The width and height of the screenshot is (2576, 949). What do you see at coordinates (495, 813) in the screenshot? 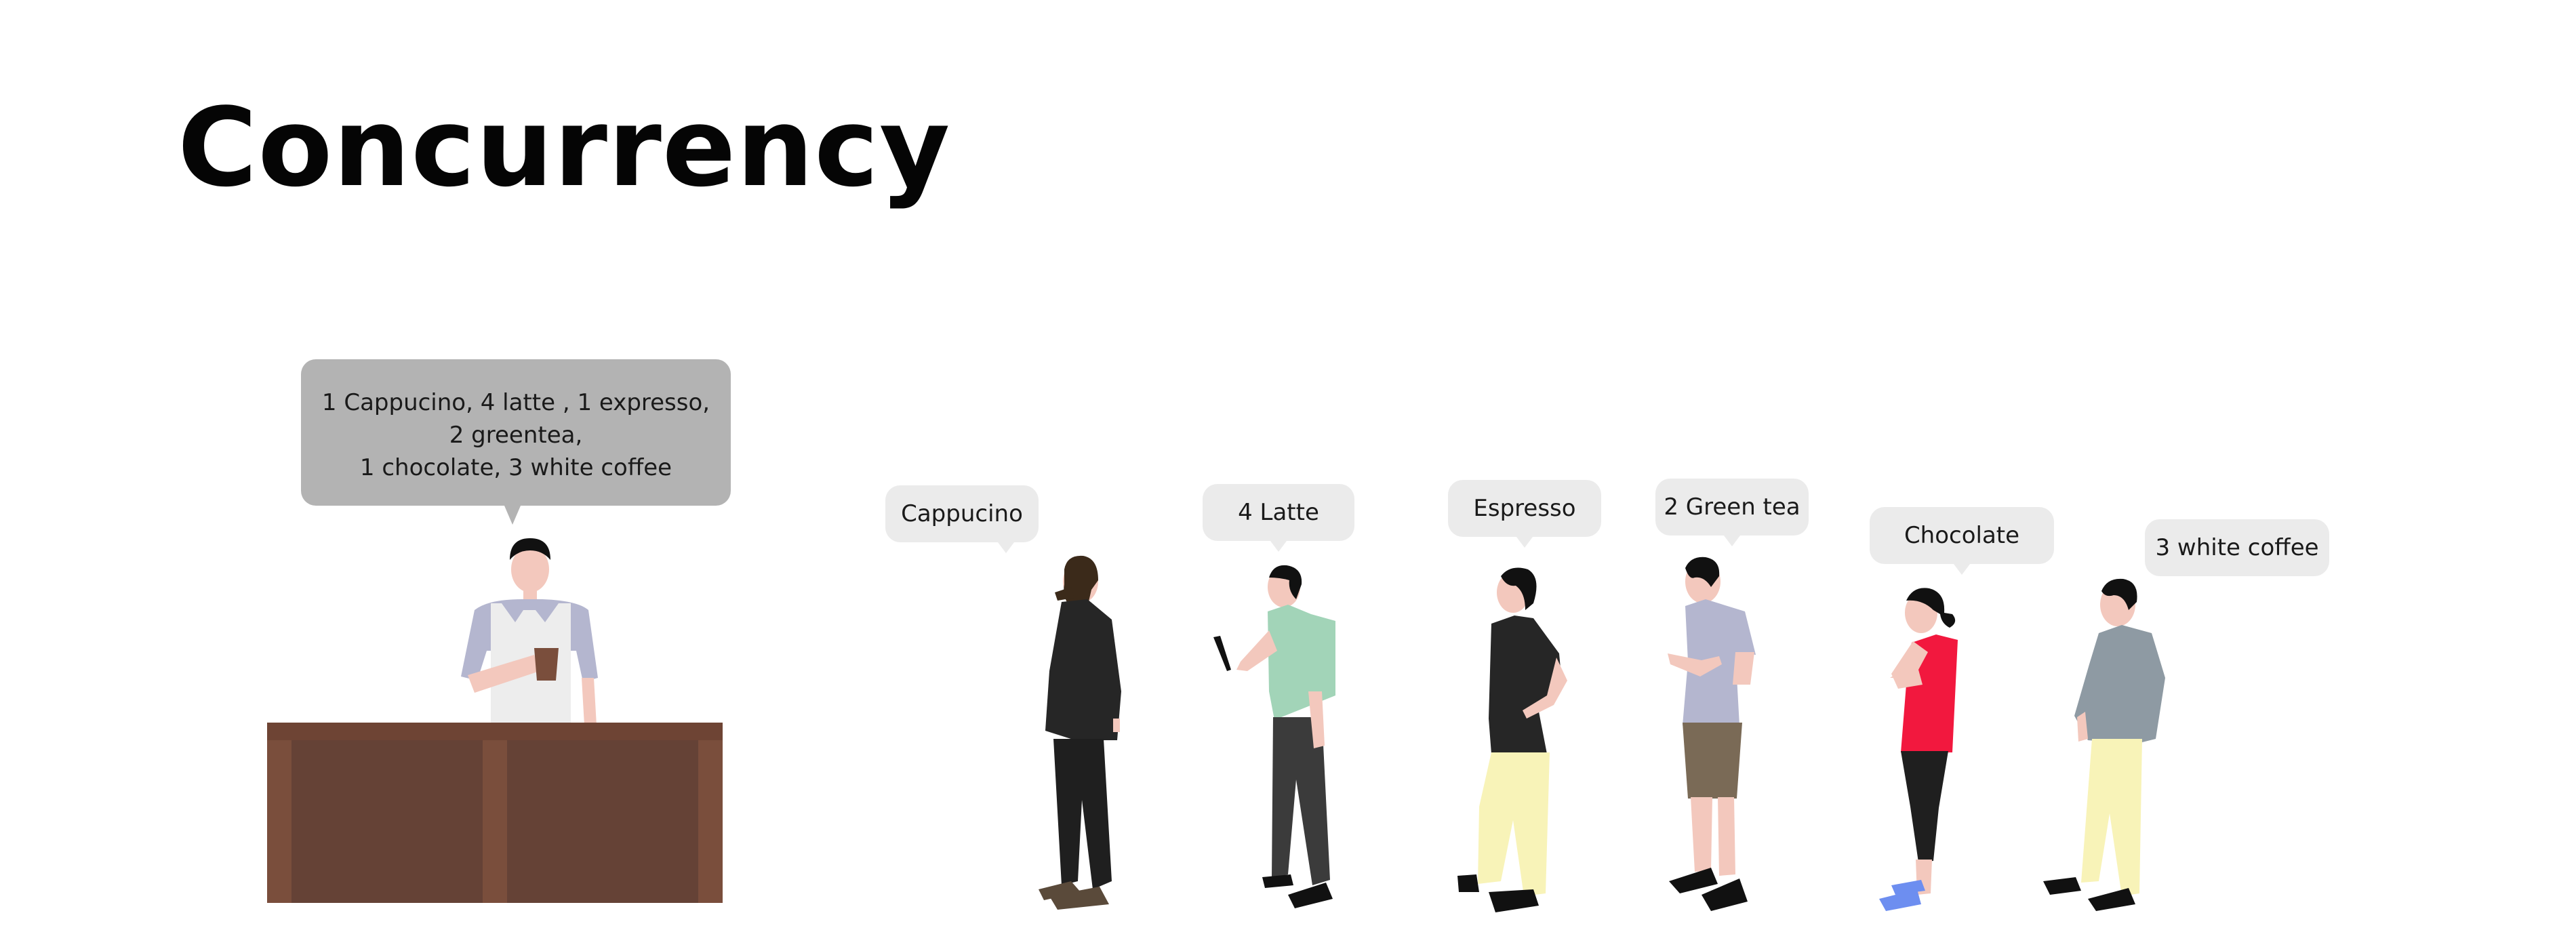
I see `coffee-counter` at bounding box center [495, 813].